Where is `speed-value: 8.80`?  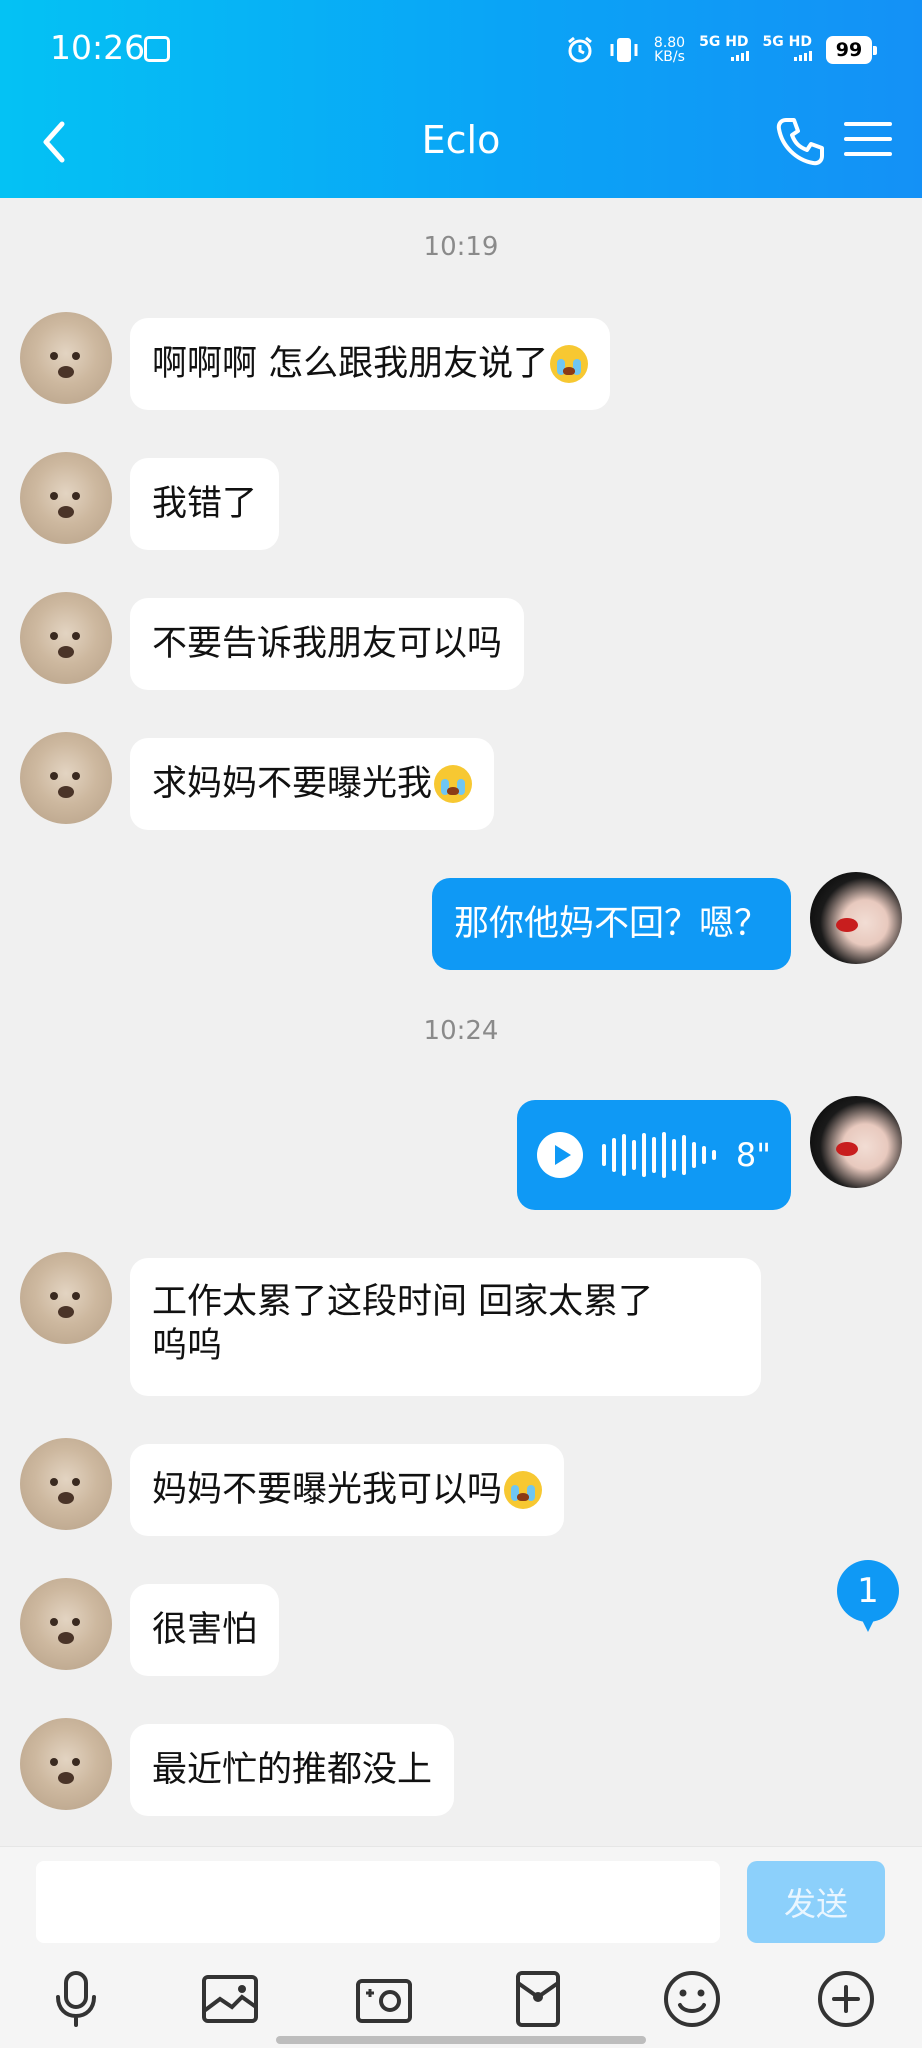 speed-value: 8.80 is located at coordinates (669, 43).